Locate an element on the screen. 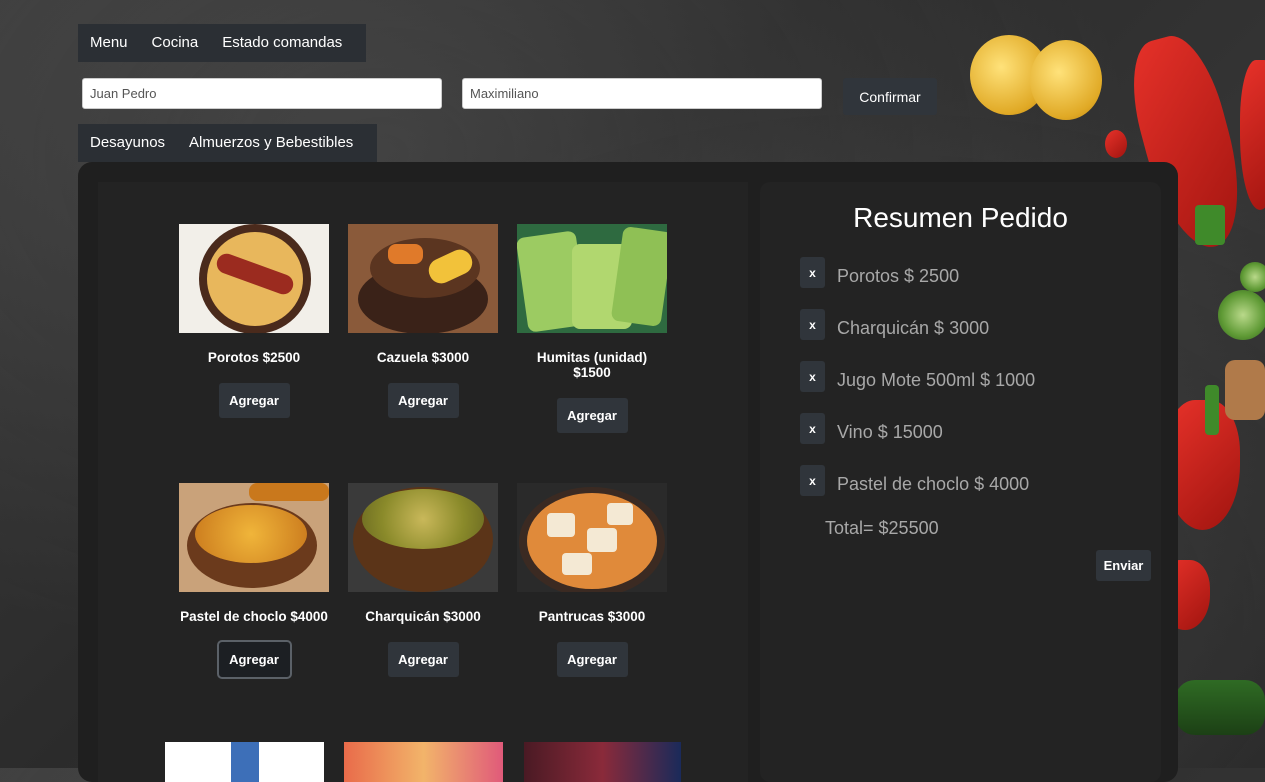  cazuela-image is located at coordinates (423, 278).